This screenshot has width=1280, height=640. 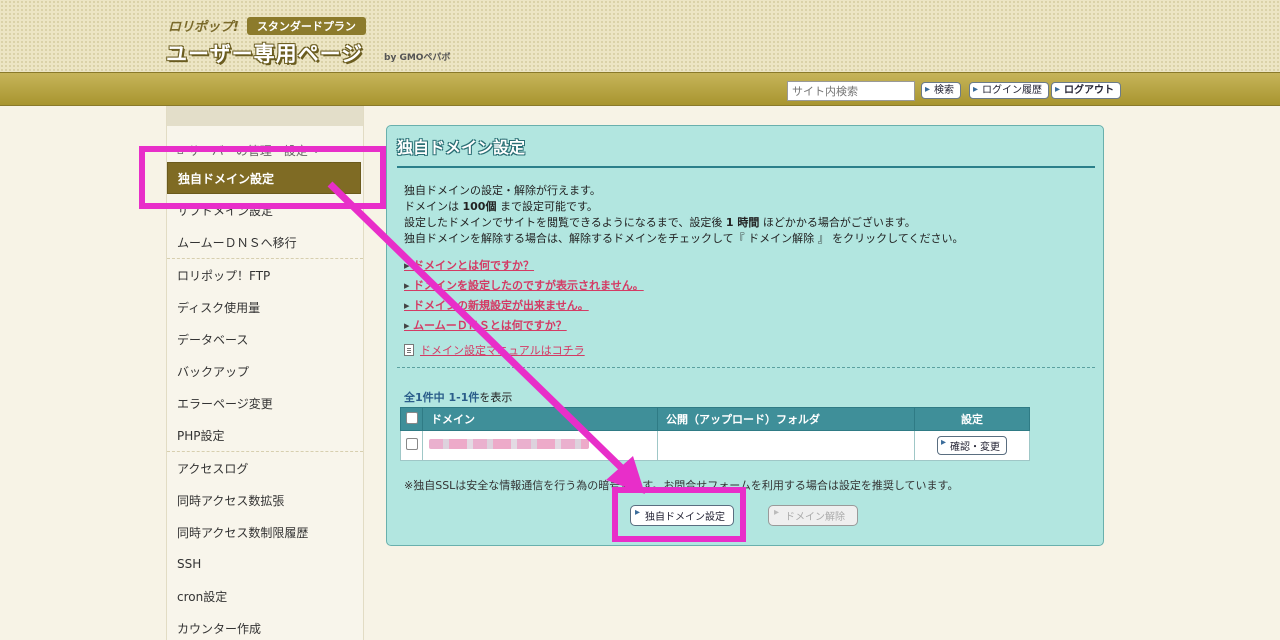 I want to click on annotation-arrow, so click(x=486, y=337).